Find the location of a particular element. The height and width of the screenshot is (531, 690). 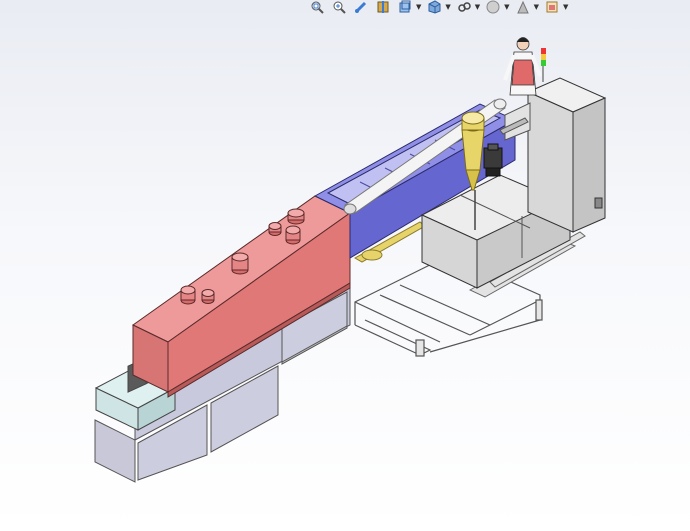

signal-tower-light is located at coordinates (543, 65).